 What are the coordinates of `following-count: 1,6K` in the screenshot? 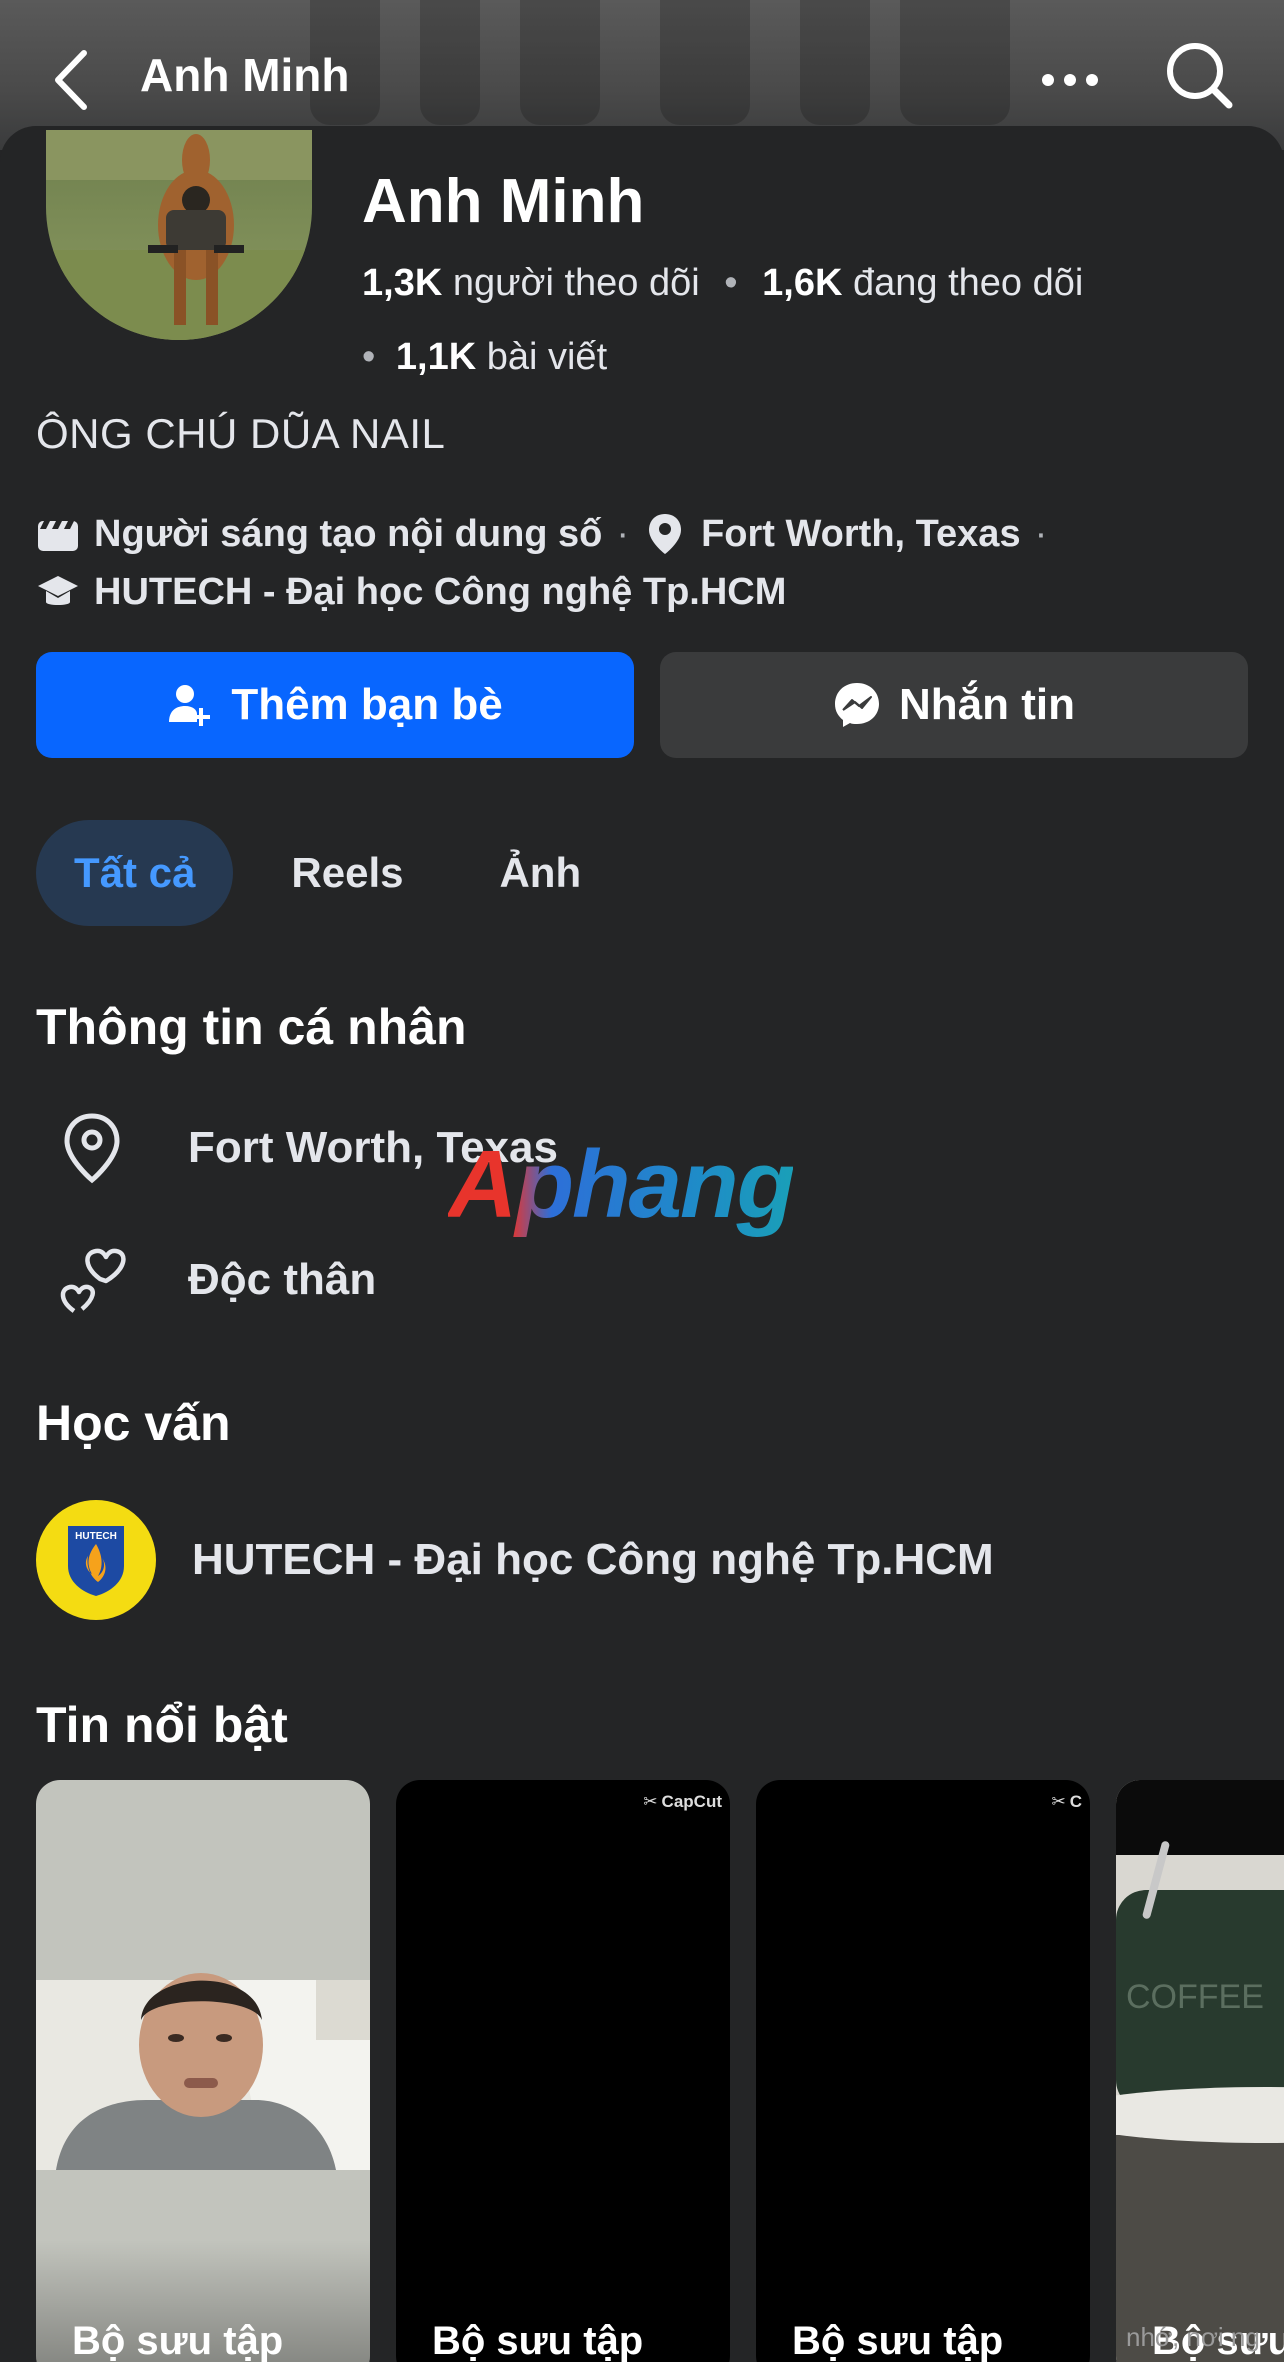 It's located at (802, 283).